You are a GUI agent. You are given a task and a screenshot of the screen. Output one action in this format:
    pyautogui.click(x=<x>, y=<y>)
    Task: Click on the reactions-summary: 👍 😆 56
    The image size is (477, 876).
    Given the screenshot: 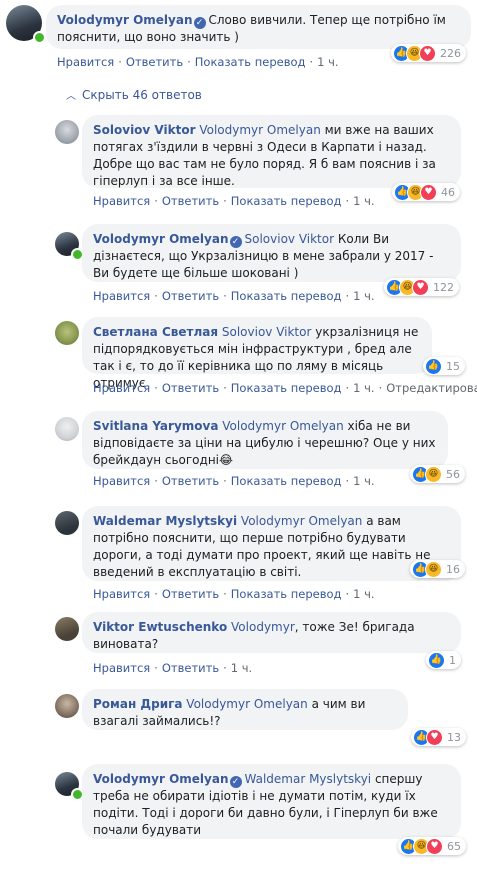 What is the action you would take?
    pyautogui.click(x=437, y=474)
    